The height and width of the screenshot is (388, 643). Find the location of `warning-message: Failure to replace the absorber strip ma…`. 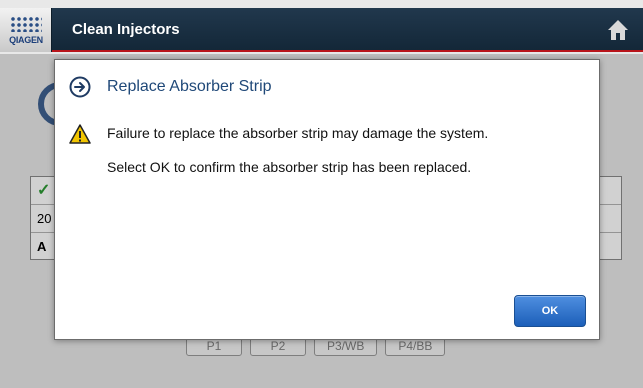

warning-message: Failure to replace the absorber strip ma… is located at coordinates (298, 133).